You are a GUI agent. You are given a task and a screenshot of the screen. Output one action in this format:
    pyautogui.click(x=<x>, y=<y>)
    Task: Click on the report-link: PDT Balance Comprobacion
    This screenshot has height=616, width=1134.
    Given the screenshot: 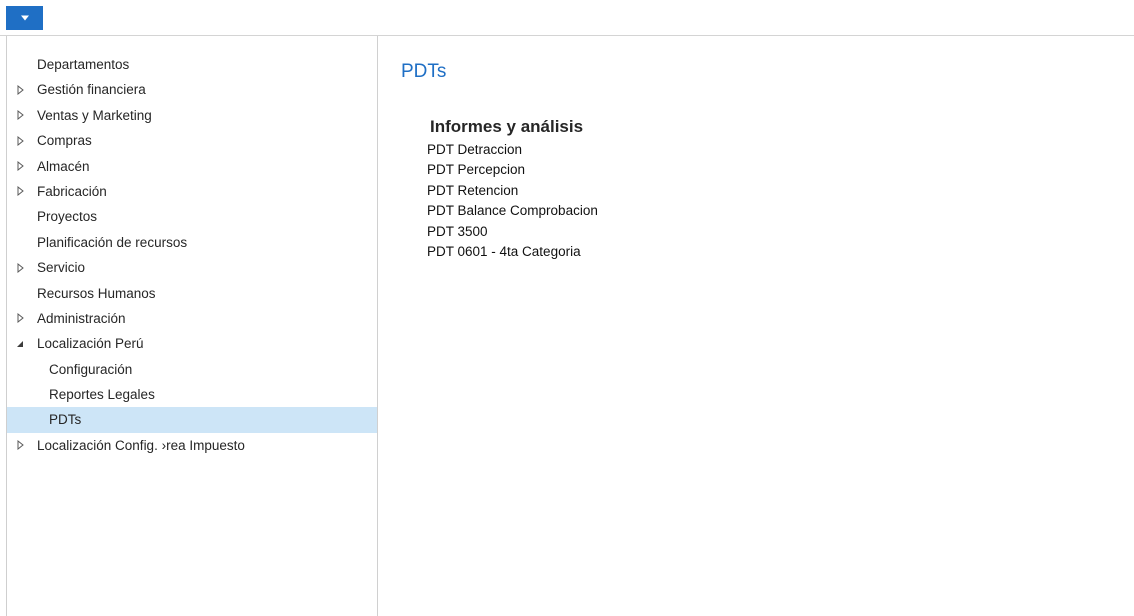 What is the action you would take?
    pyautogui.click(x=512, y=211)
    